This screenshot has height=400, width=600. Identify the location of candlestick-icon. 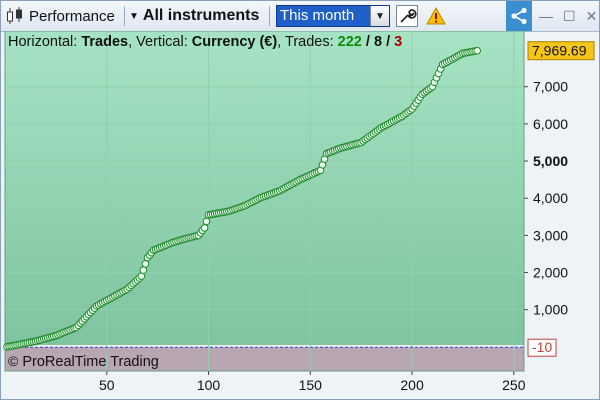
(16, 16).